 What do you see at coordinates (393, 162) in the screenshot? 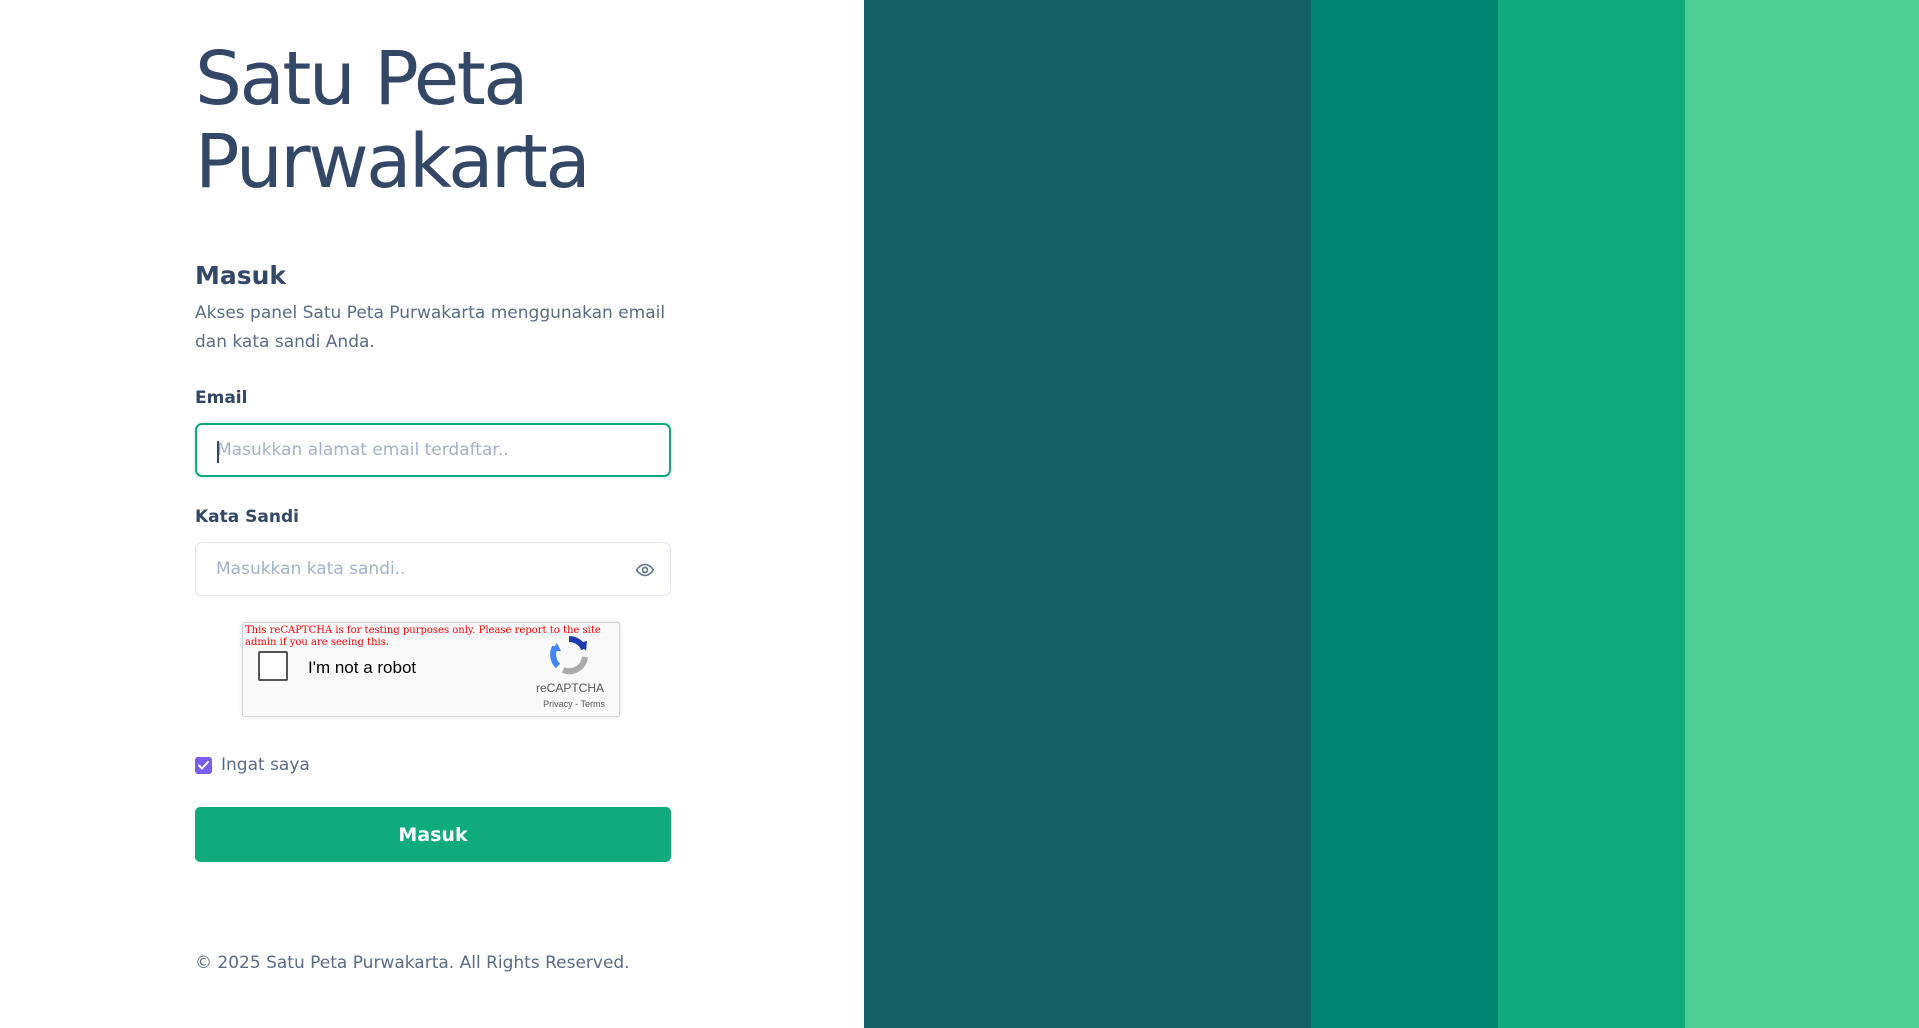
I see `brand-title-line2: Purwakarta` at bounding box center [393, 162].